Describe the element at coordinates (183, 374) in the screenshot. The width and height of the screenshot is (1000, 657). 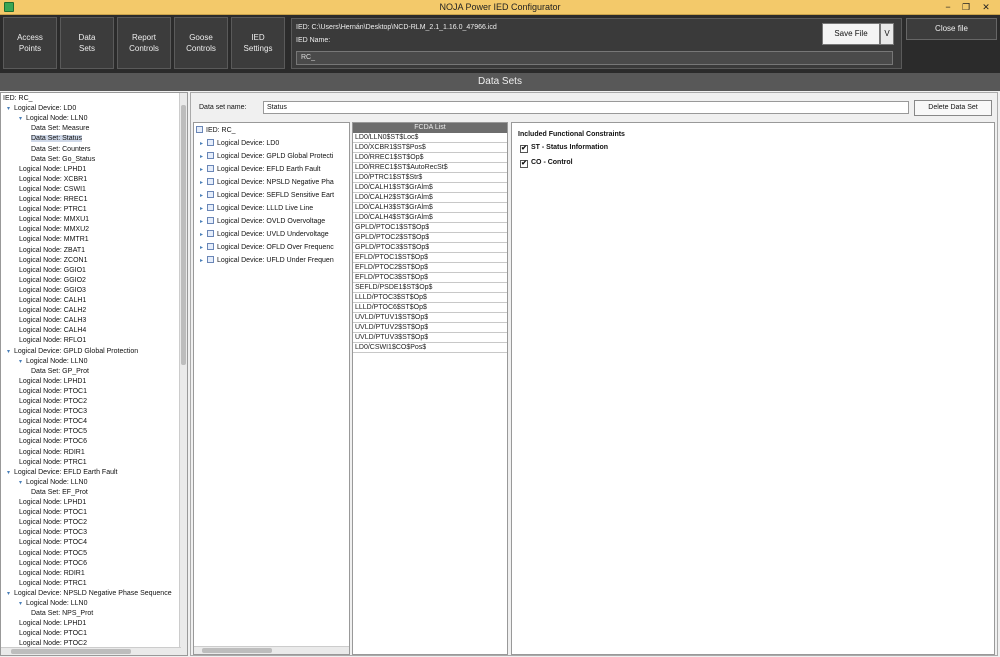
I see `tree-vertical-scrollbar` at that location.